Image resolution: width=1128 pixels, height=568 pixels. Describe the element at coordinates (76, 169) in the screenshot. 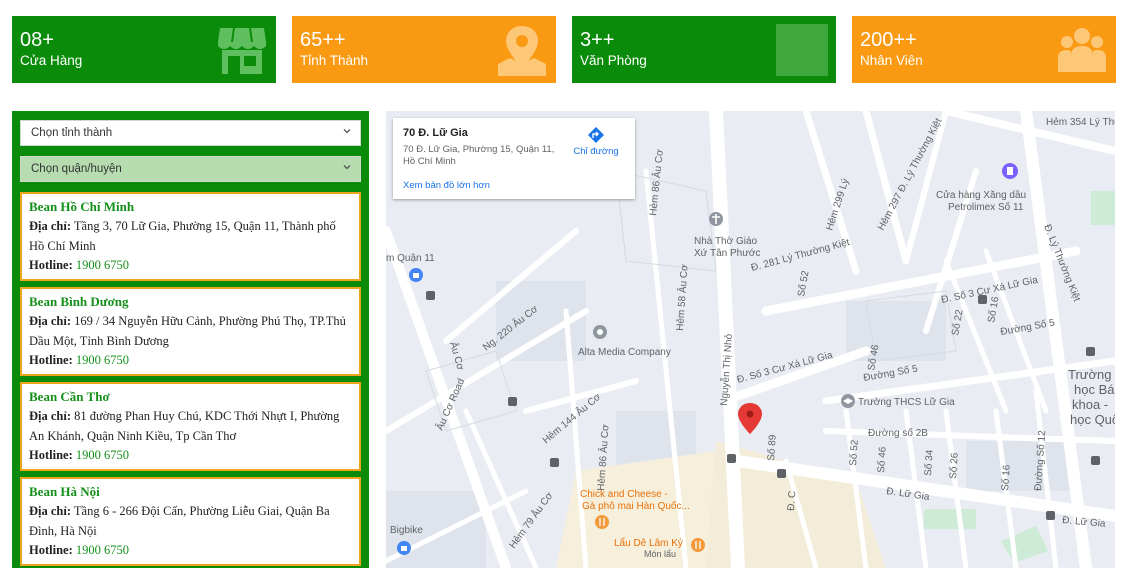

I see `district-select-value: Chọn quận/huyện` at that location.